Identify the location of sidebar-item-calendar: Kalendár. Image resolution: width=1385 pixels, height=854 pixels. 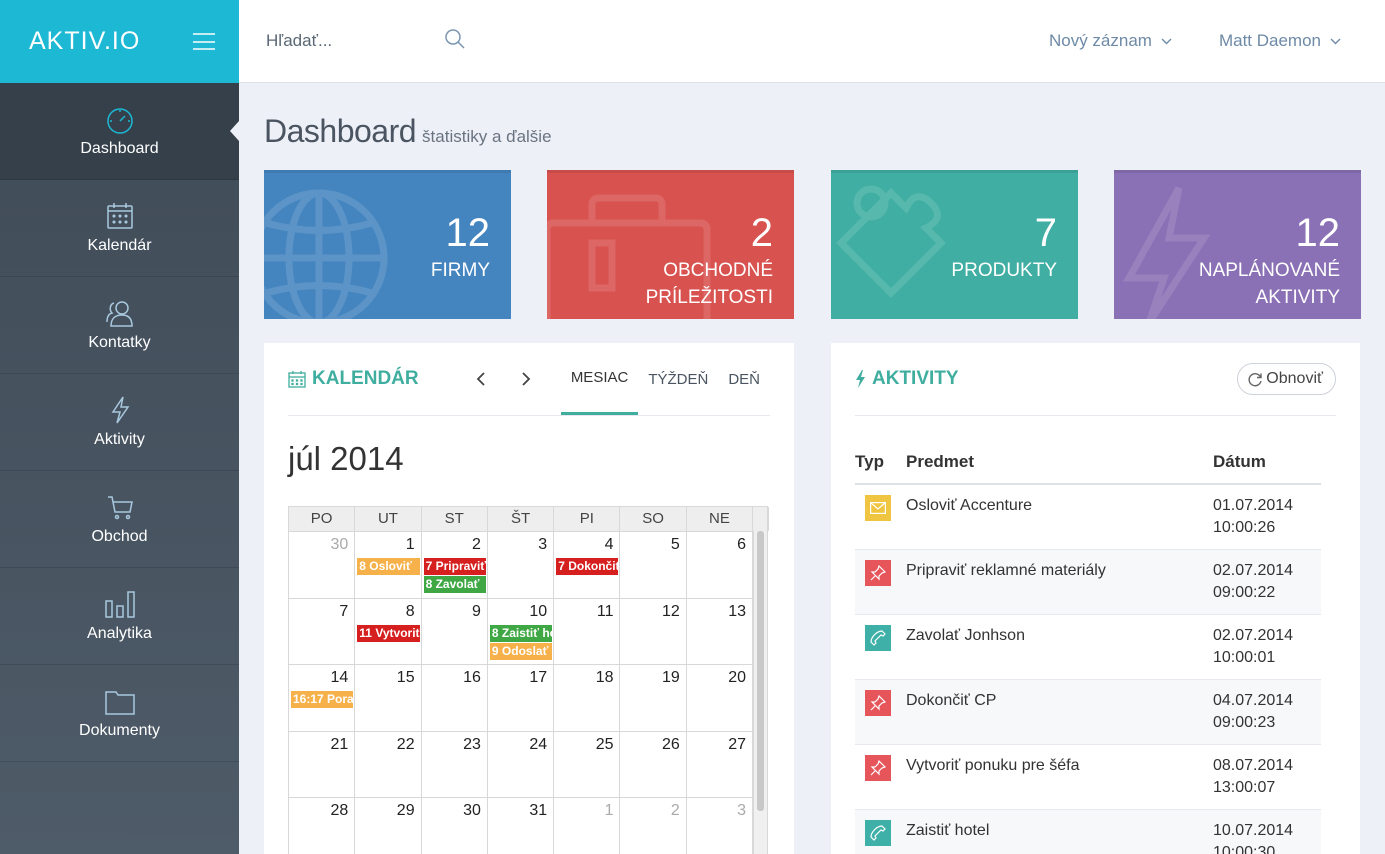
(119, 228).